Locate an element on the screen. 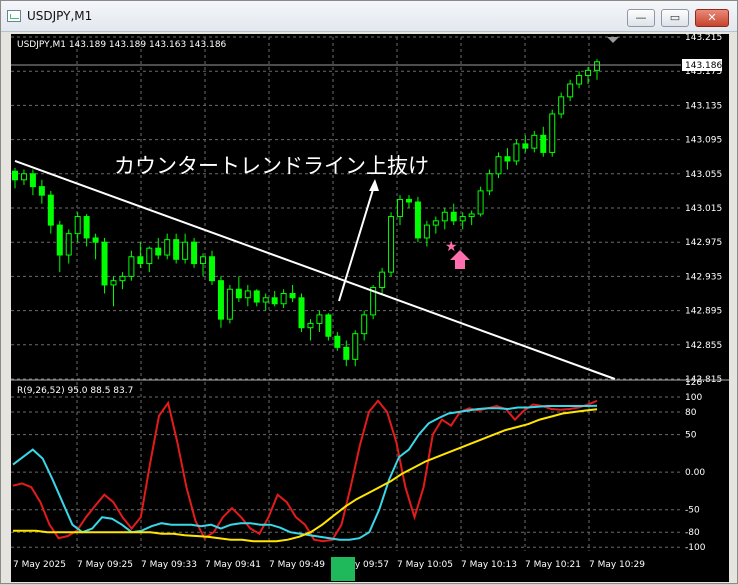  chart-shift-marker is located at coordinates (613, 40).